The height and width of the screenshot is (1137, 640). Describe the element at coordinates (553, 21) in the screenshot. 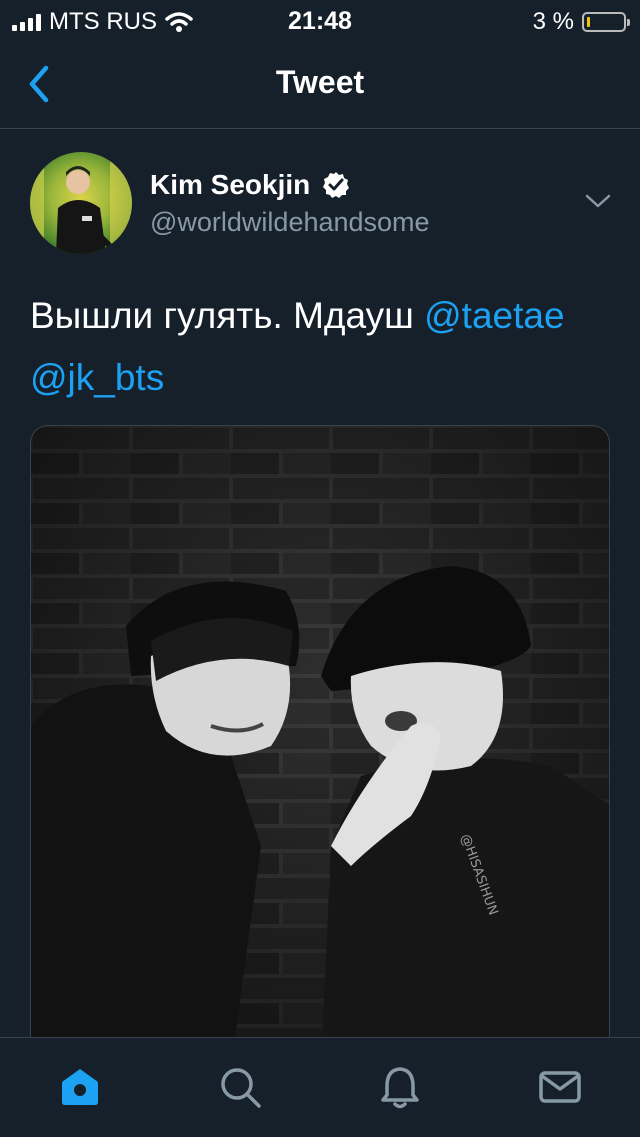

I see `battery-percent: 3 %` at that location.